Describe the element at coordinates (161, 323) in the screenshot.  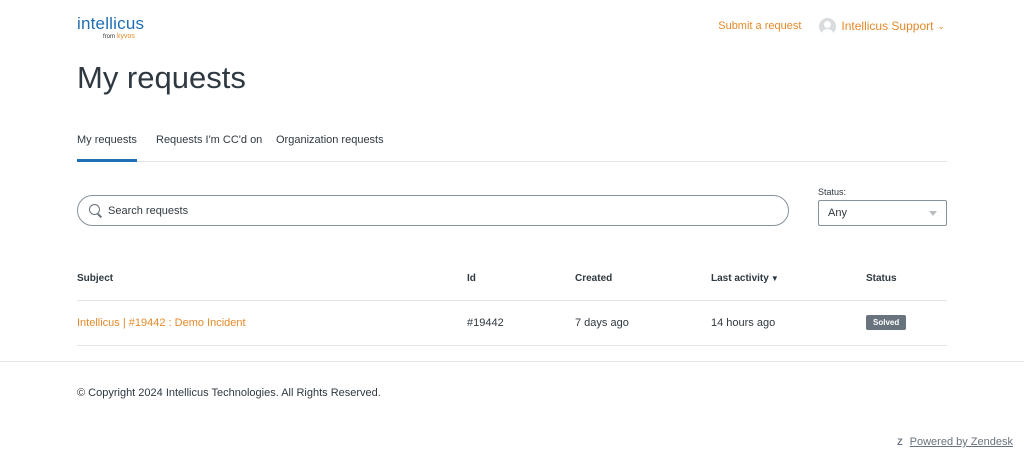
I see `request-subject-link: Intellicus | #19442 : Demo Incident` at that location.